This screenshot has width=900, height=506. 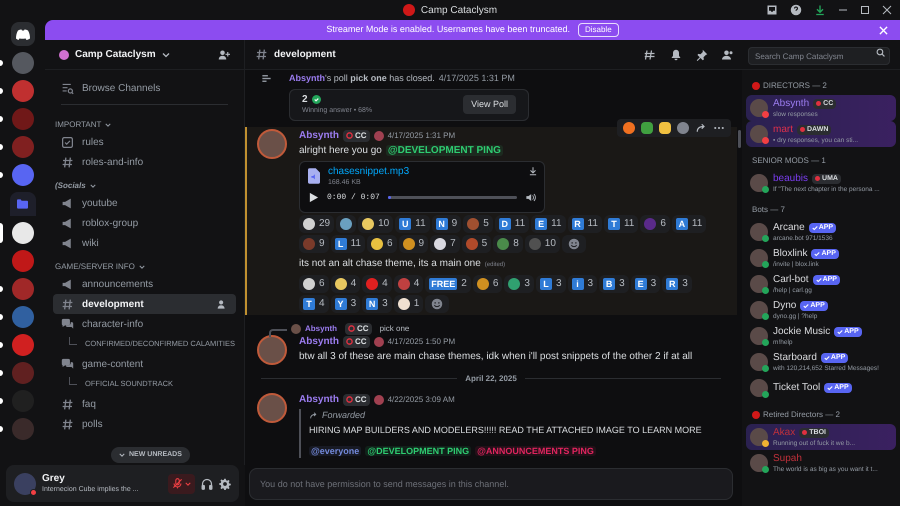 I want to click on bell-icon, so click(x=676, y=54).